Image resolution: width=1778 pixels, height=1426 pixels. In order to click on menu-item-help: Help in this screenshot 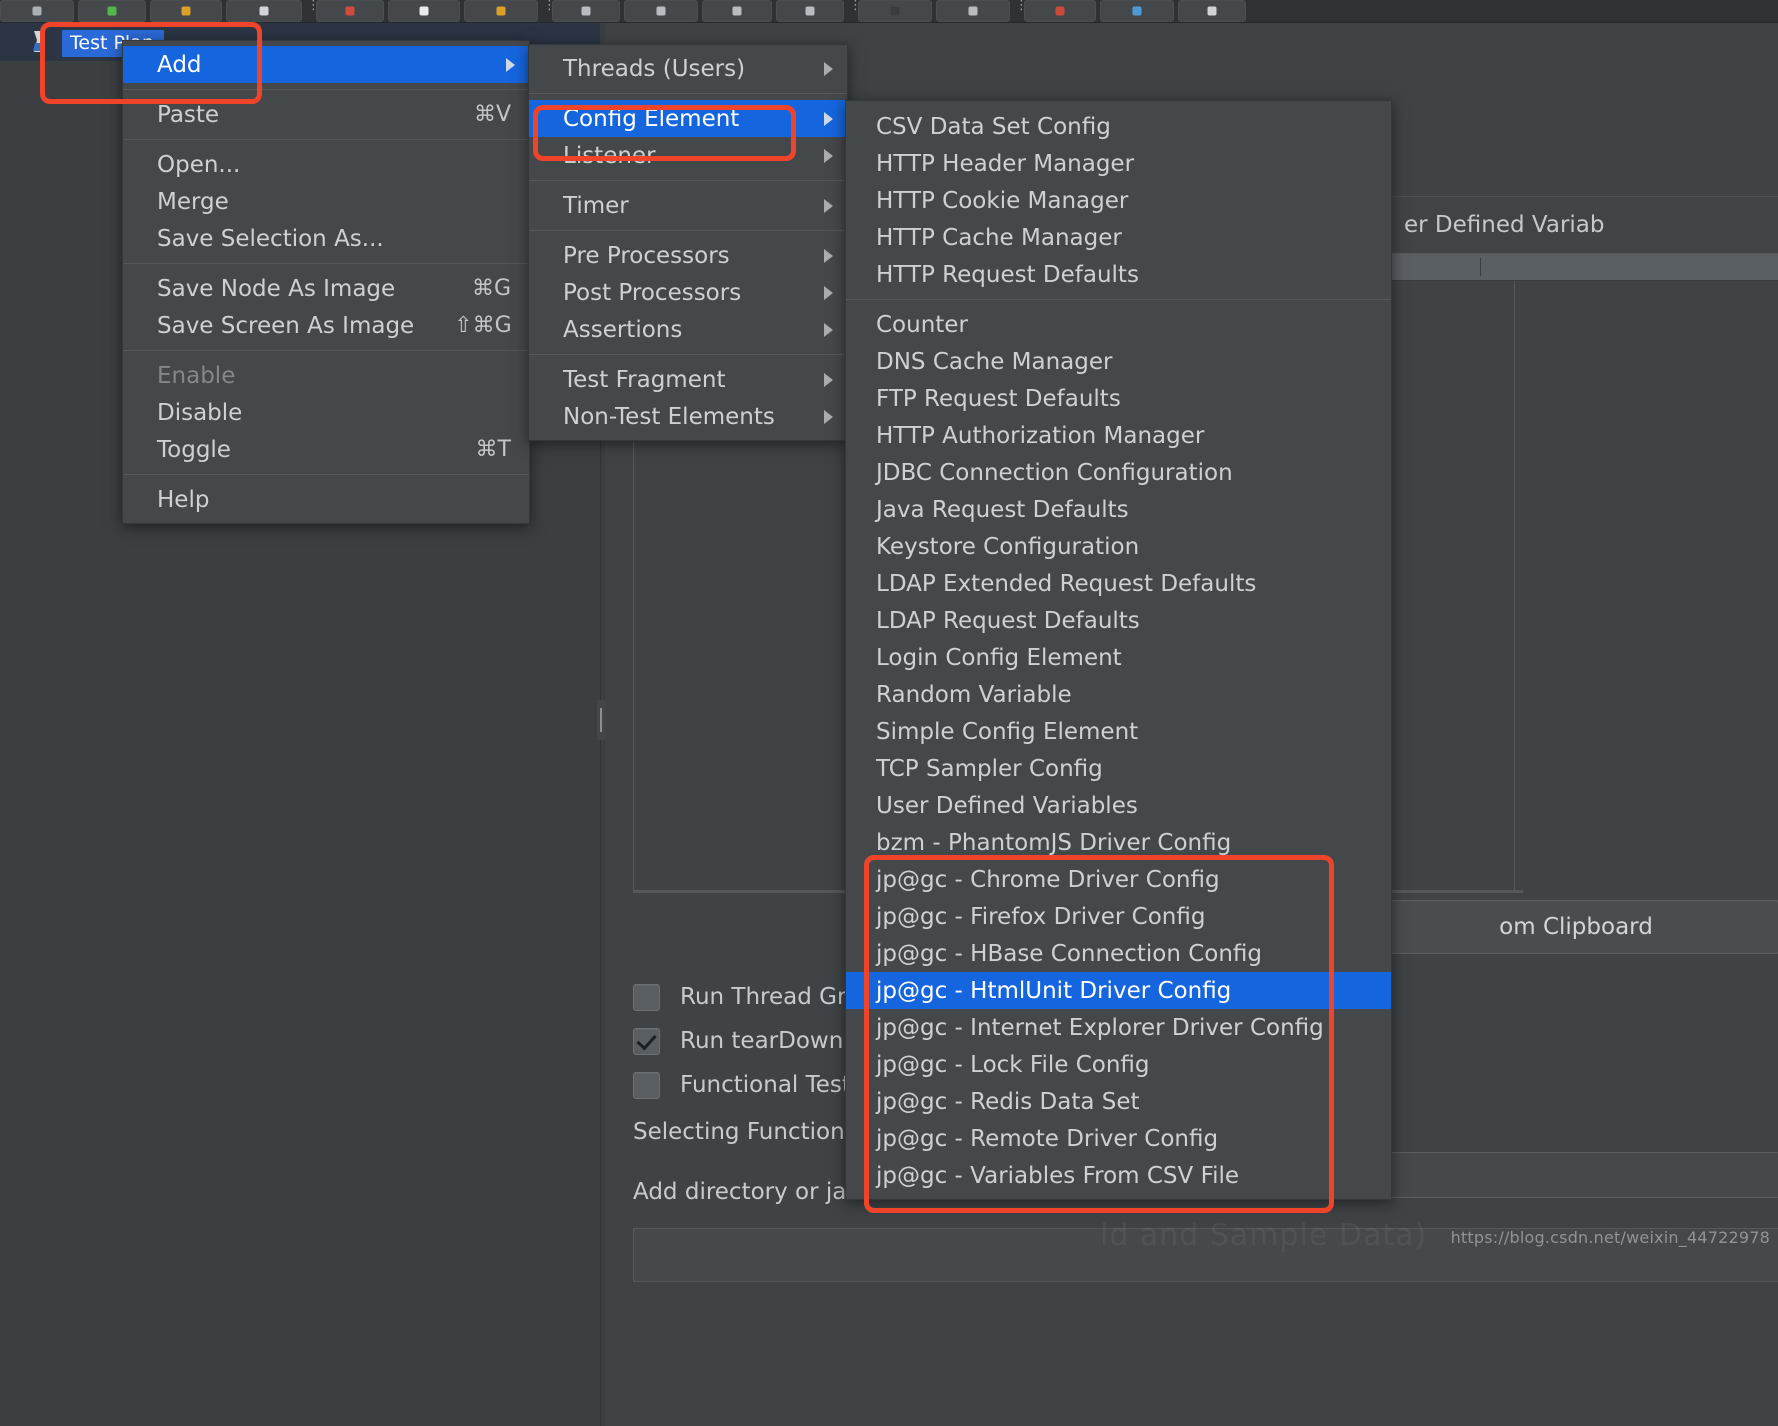, I will do `click(326, 499)`.